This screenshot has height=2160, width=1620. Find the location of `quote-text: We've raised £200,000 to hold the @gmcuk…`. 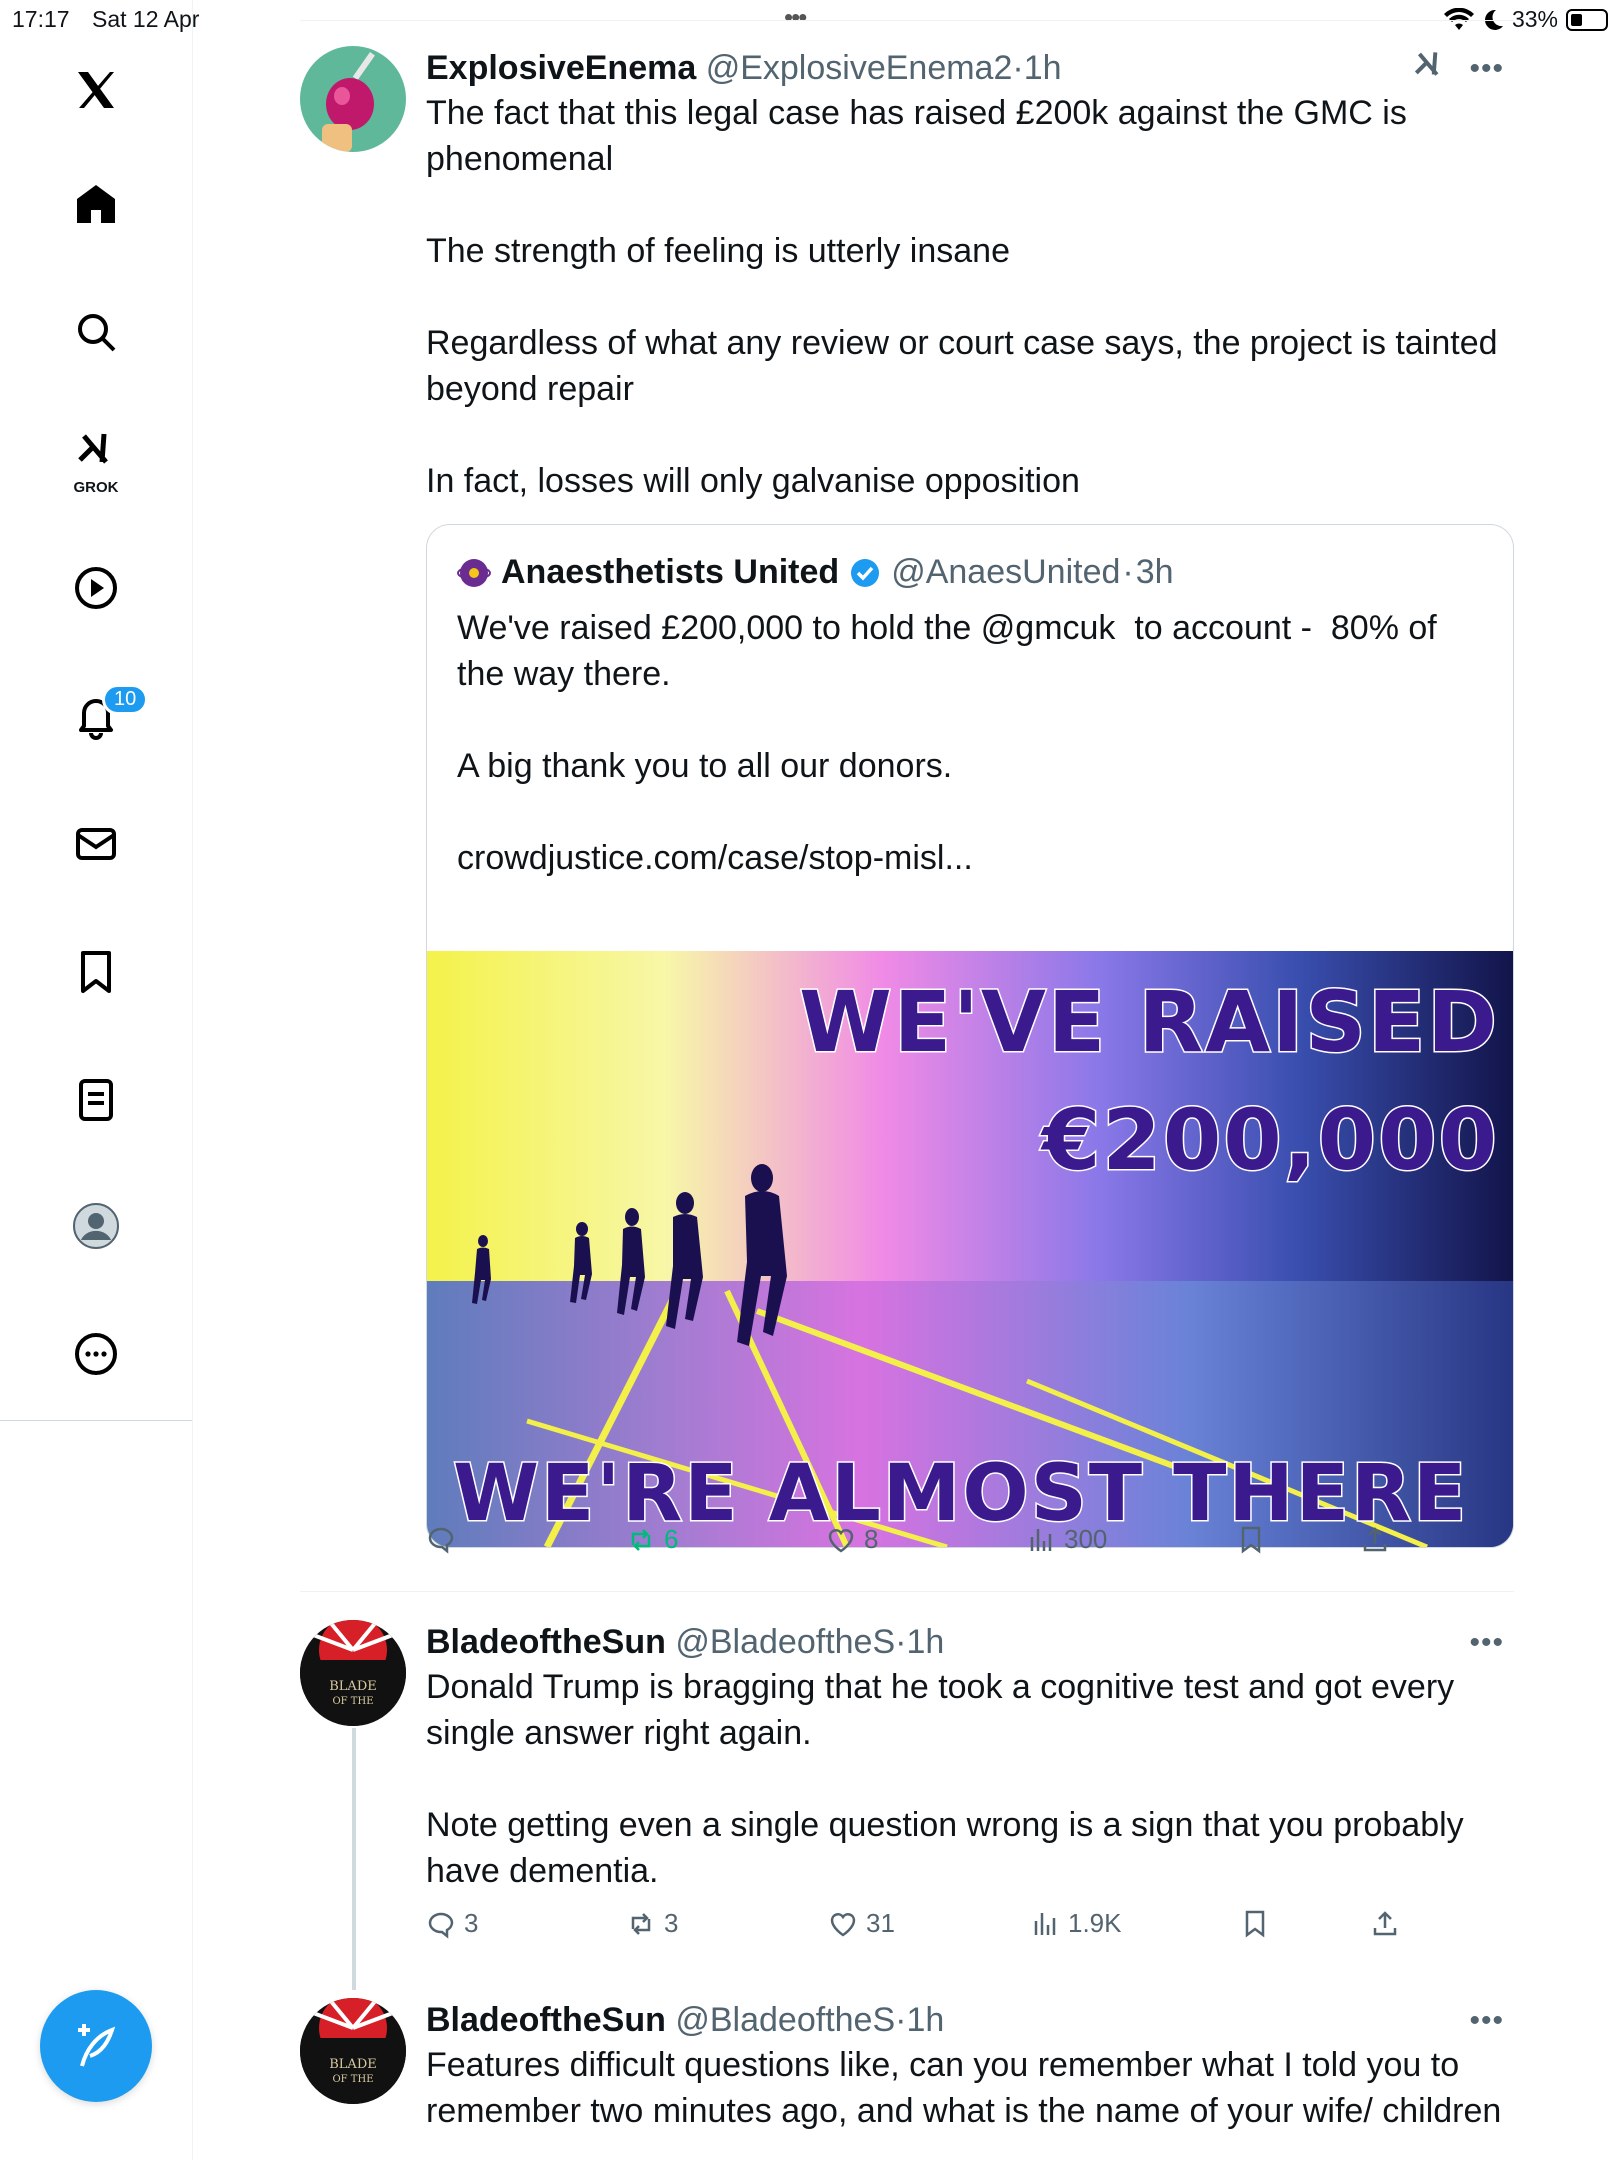

quote-text: We've raised £200,000 to hold the @gmcuk… is located at coordinates (947, 743).